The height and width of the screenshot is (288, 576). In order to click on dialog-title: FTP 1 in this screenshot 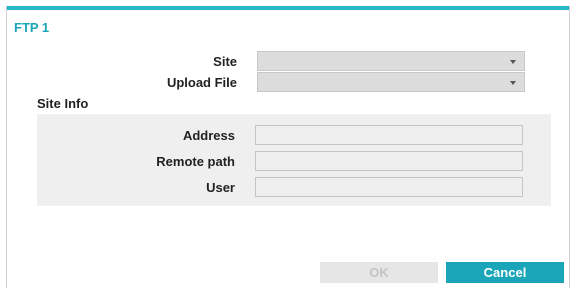, I will do `click(32, 27)`.